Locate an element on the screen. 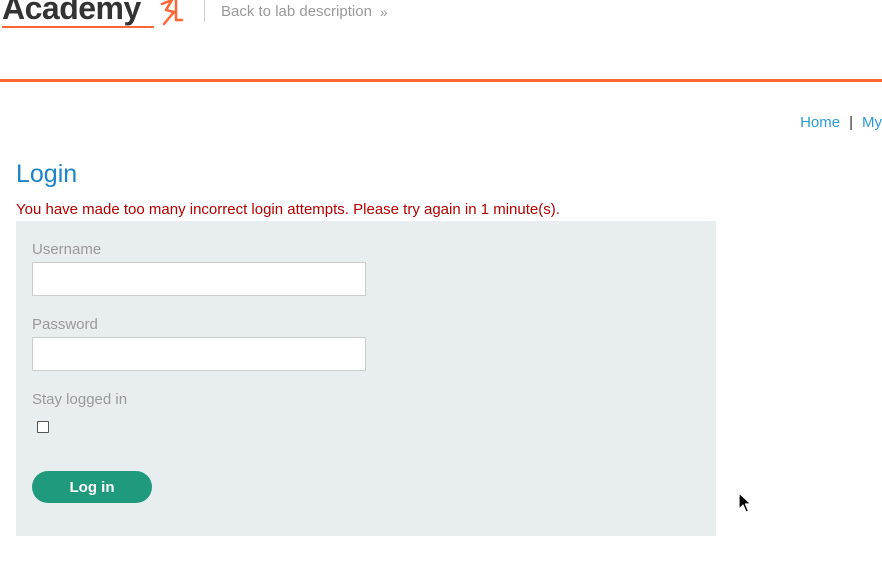 The height and width of the screenshot is (568, 882). double-chevron-right-icon: » is located at coordinates (383, 11).